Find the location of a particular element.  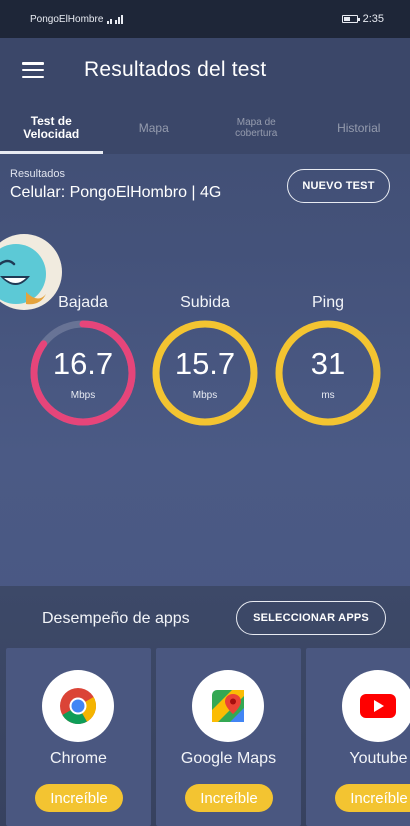

app-bar: Resultados del test is located at coordinates (205, 70).